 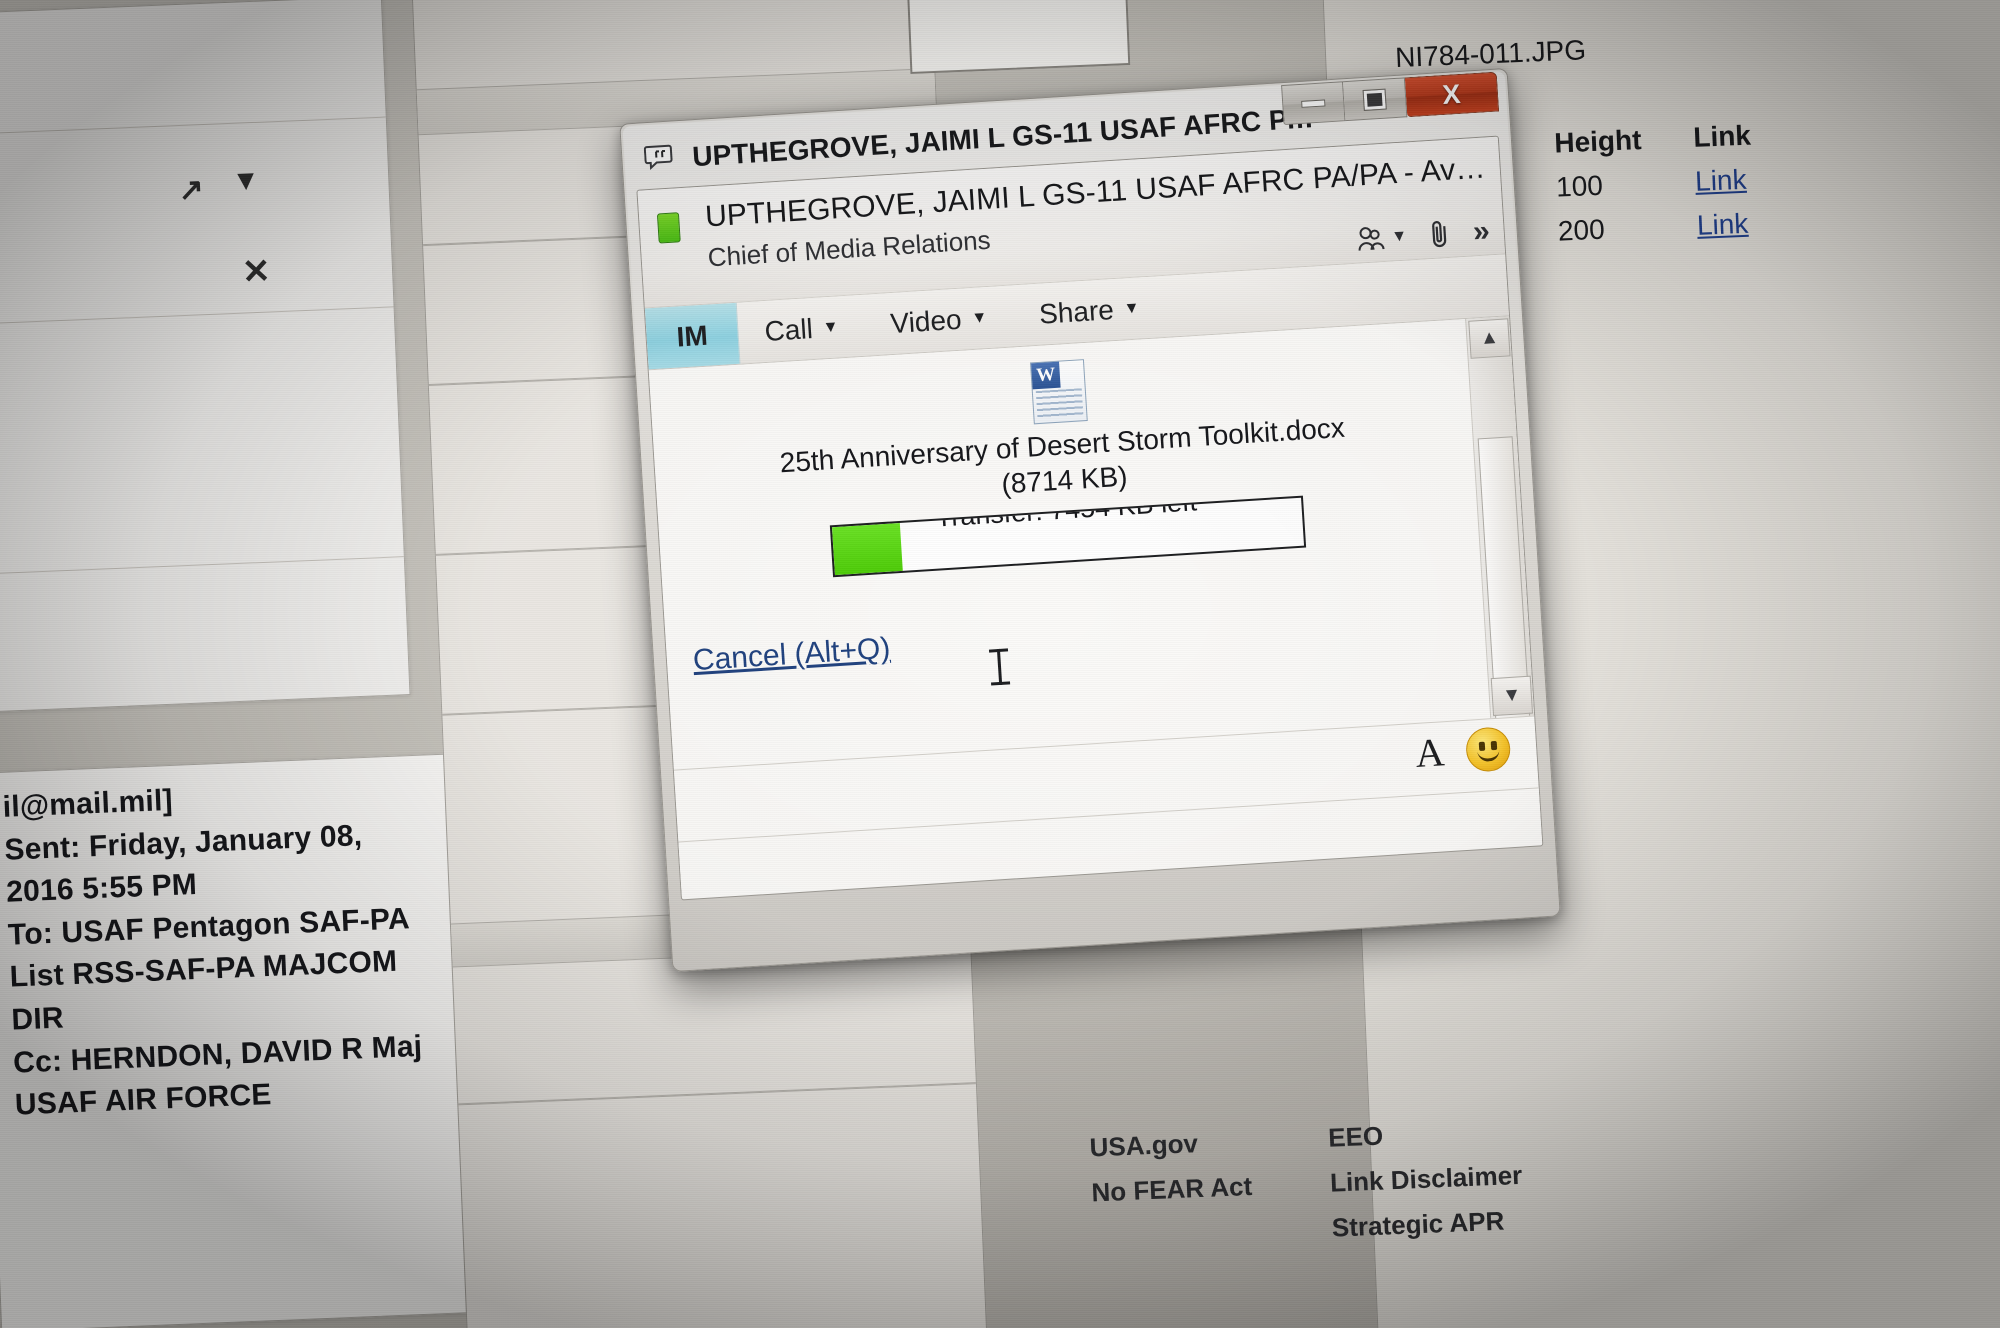 What do you see at coordinates (1579, 186) in the screenshot?
I see `cell-height: 100` at bounding box center [1579, 186].